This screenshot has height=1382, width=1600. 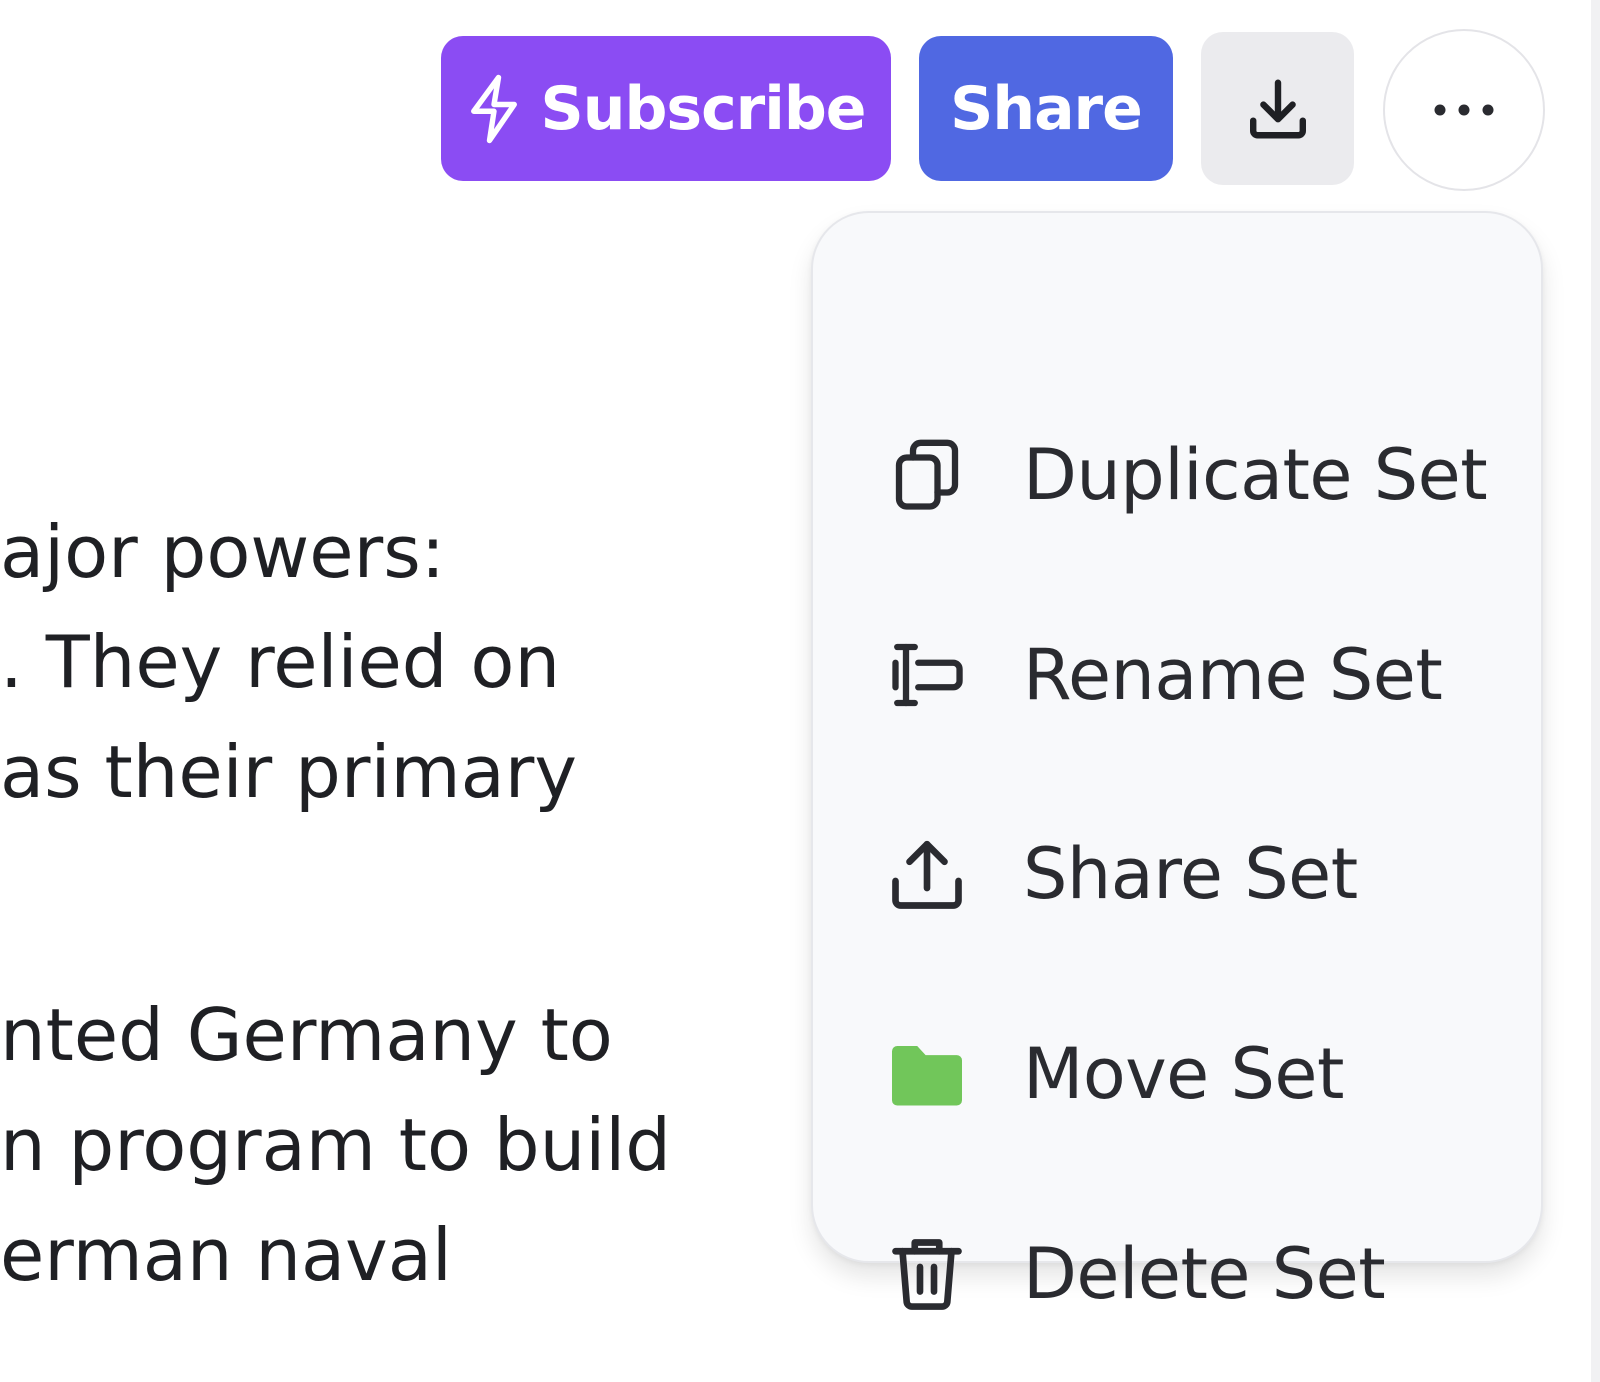 I want to click on menu-item-share-set: Share Set, so click(x=1177, y=874).